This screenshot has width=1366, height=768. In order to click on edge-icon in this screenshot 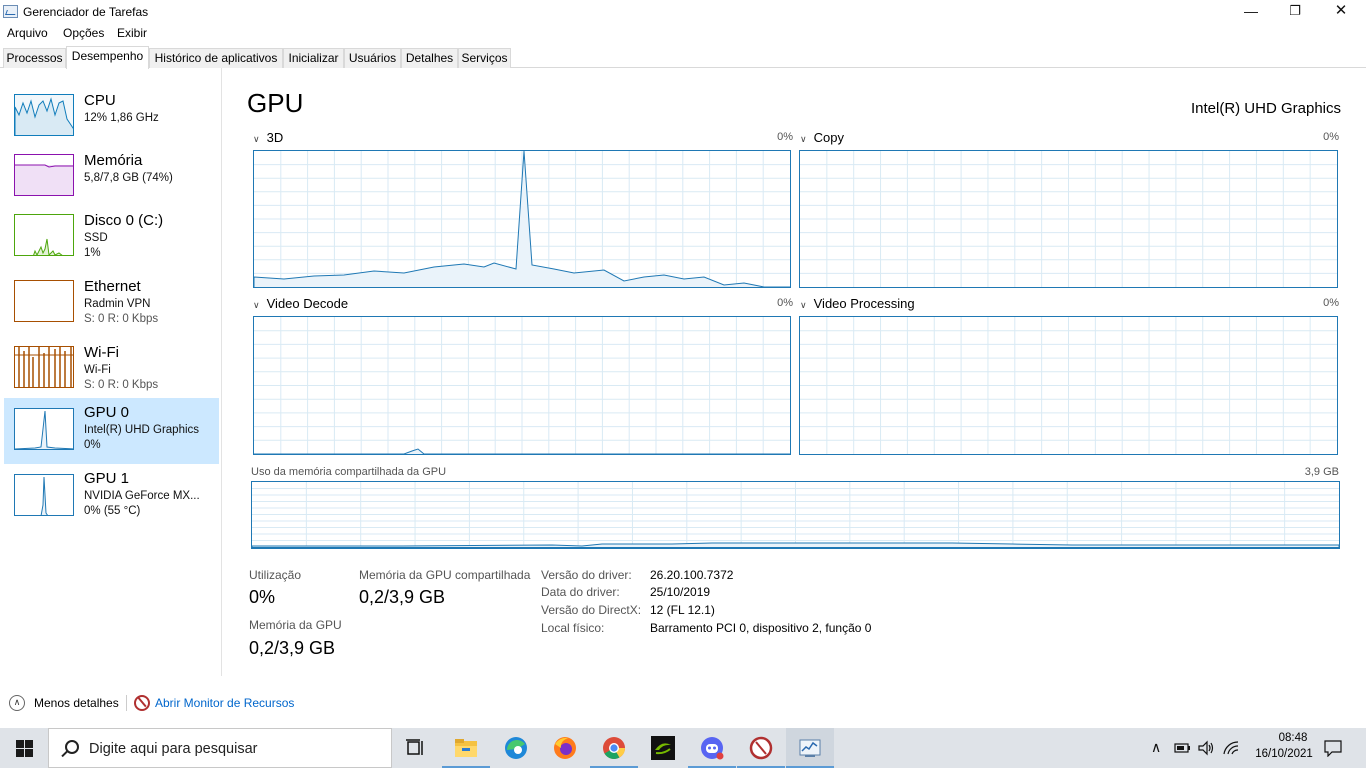, I will do `click(516, 748)`.